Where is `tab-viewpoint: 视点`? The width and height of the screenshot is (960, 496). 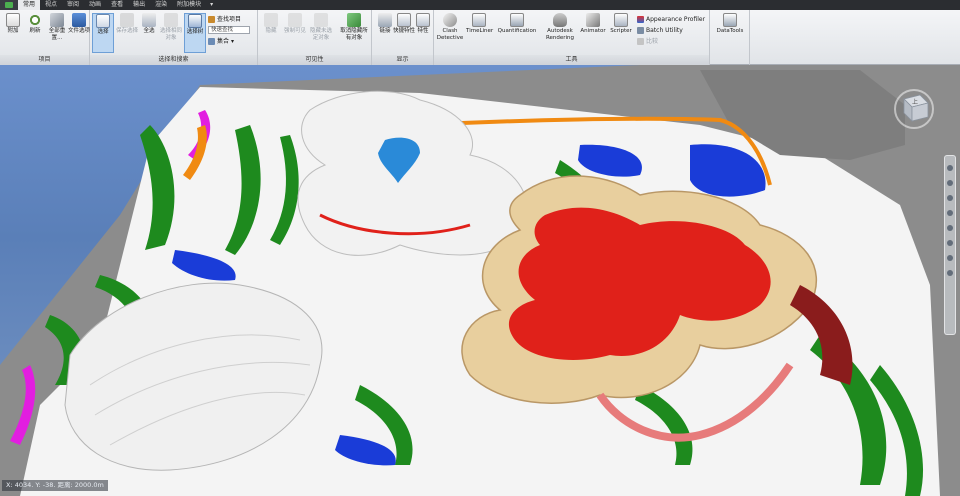
tab-viewpoint: 视点 is located at coordinates (51, 5).